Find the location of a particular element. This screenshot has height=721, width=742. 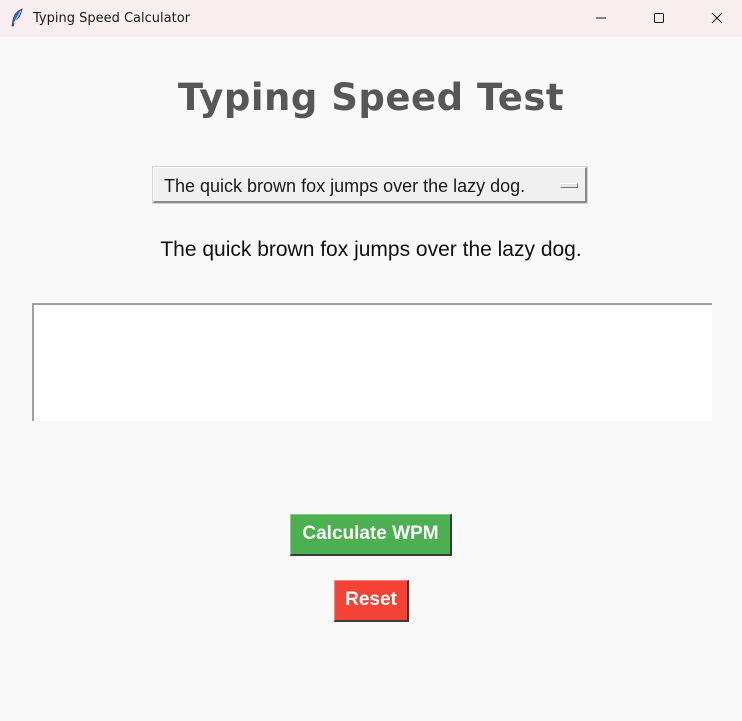

maximize-icon is located at coordinates (659, 18).